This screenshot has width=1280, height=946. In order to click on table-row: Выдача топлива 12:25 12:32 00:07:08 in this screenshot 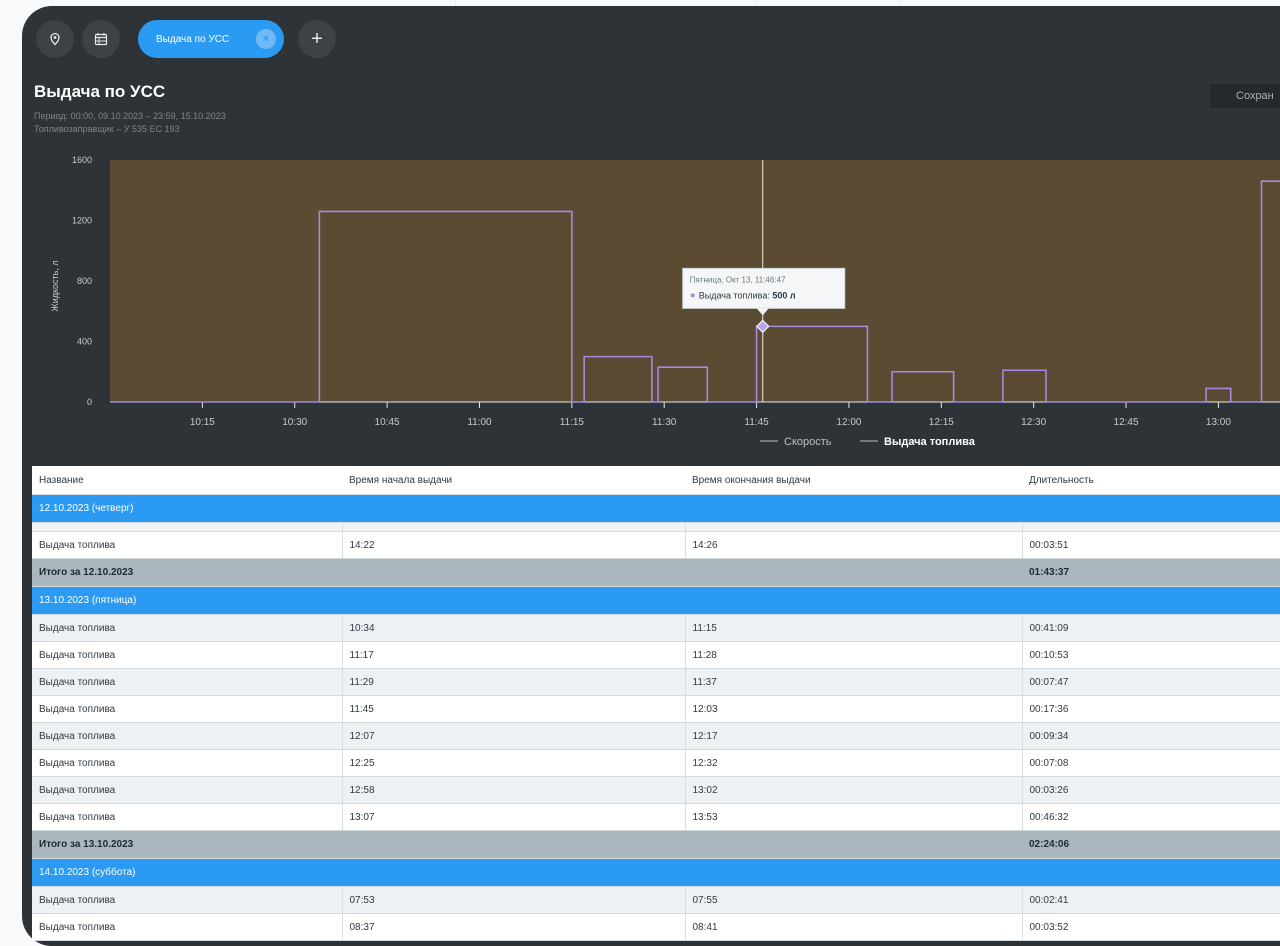, I will do `click(656, 763)`.